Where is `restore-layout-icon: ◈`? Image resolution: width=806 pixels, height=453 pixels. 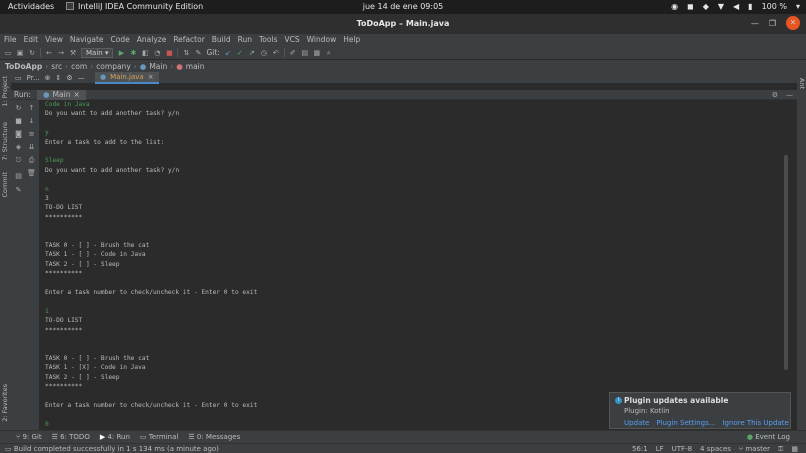 restore-layout-icon: ◈ is located at coordinates (18, 147).